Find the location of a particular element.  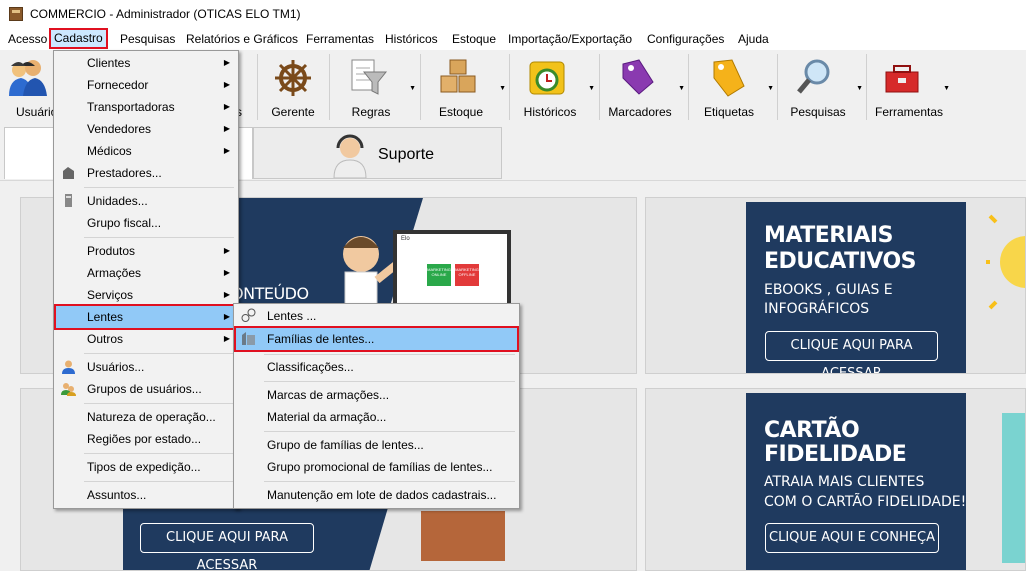

menu-item-armacoes: Armações ▶ is located at coordinates (146, 273).